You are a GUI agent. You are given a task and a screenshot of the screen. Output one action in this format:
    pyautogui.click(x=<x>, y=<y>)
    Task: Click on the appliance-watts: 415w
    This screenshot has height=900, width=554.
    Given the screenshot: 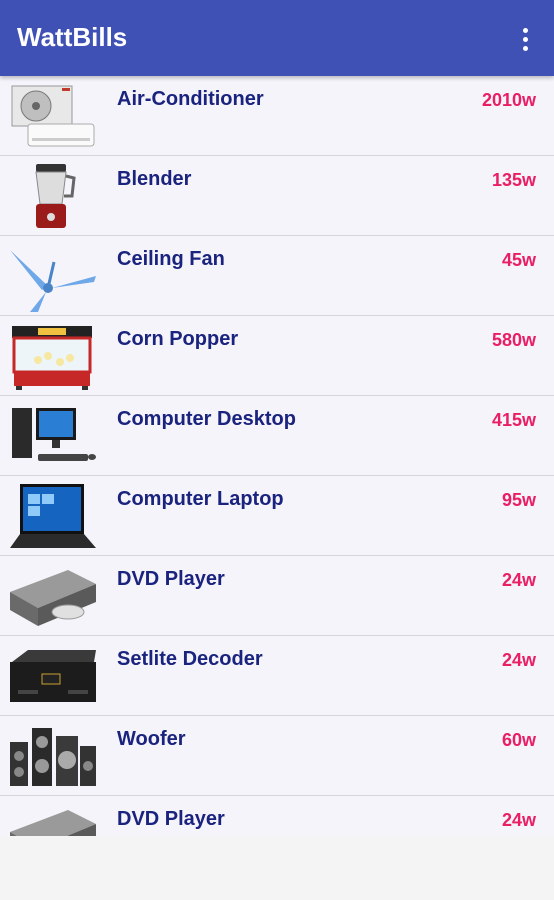 What is the action you would take?
    pyautogui.click(x=513, y=420)
    